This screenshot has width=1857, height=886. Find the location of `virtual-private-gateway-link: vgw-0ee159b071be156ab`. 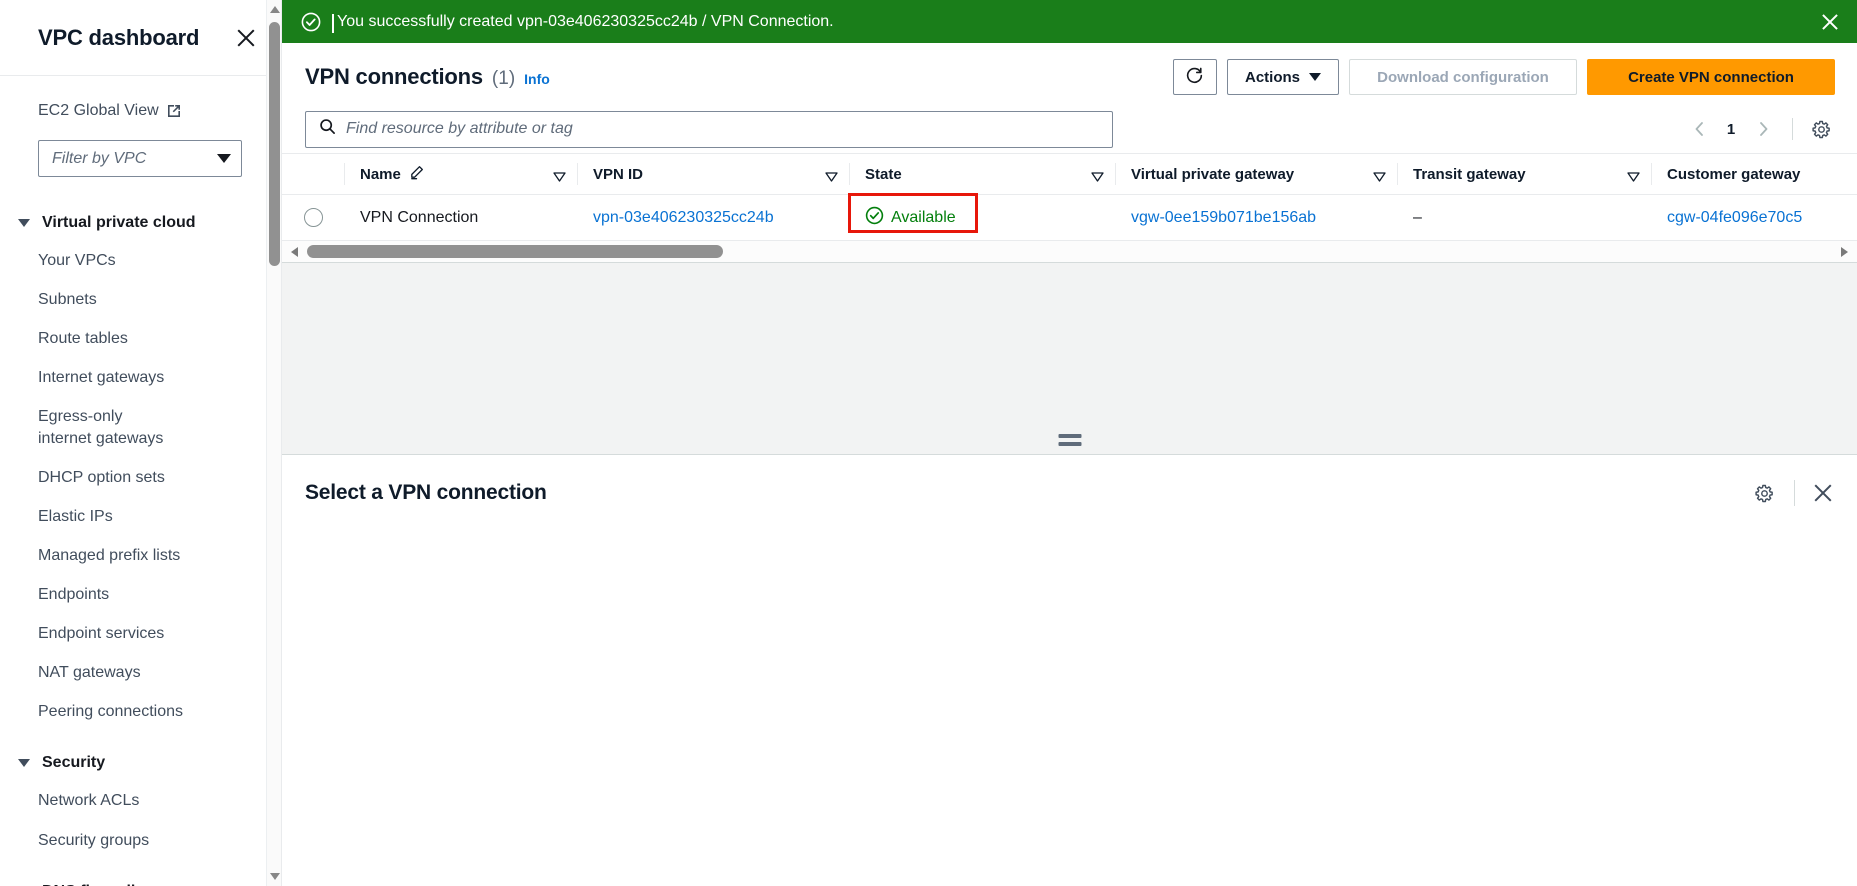

virtual-private-gateway-link: vgw-0ee159b071be156ab is located at coordinates (1223, 218).